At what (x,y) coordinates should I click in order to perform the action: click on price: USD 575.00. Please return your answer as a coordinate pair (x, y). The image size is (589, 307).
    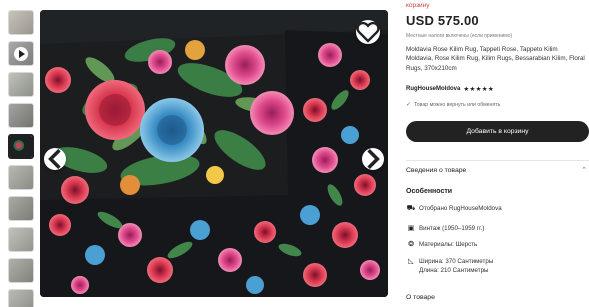
    Looking at the image, I should click on (442, 20).